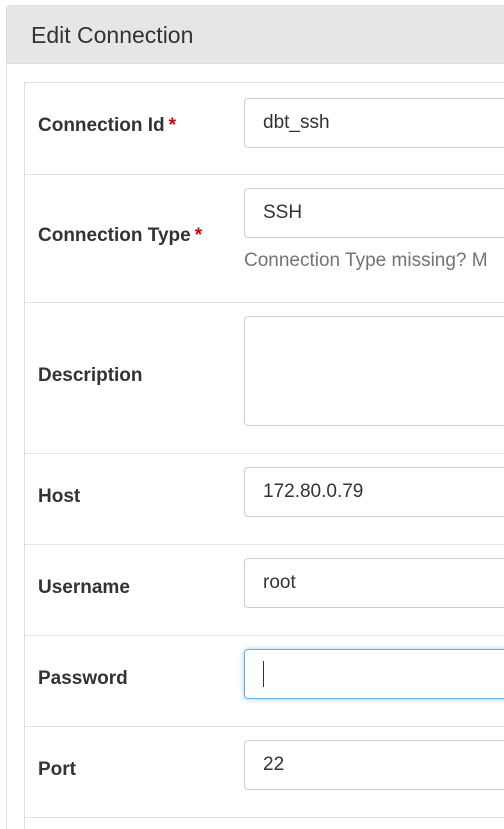  I want to click on port-value: 22, so click(274, 764).